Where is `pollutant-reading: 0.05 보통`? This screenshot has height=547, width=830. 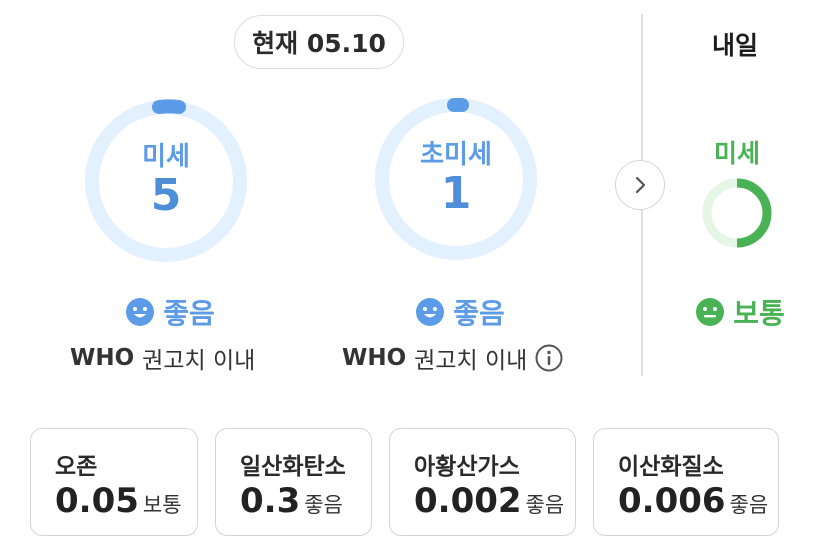 pollutant-reading: 0.05 보통 is located at coordinates (118, 501).